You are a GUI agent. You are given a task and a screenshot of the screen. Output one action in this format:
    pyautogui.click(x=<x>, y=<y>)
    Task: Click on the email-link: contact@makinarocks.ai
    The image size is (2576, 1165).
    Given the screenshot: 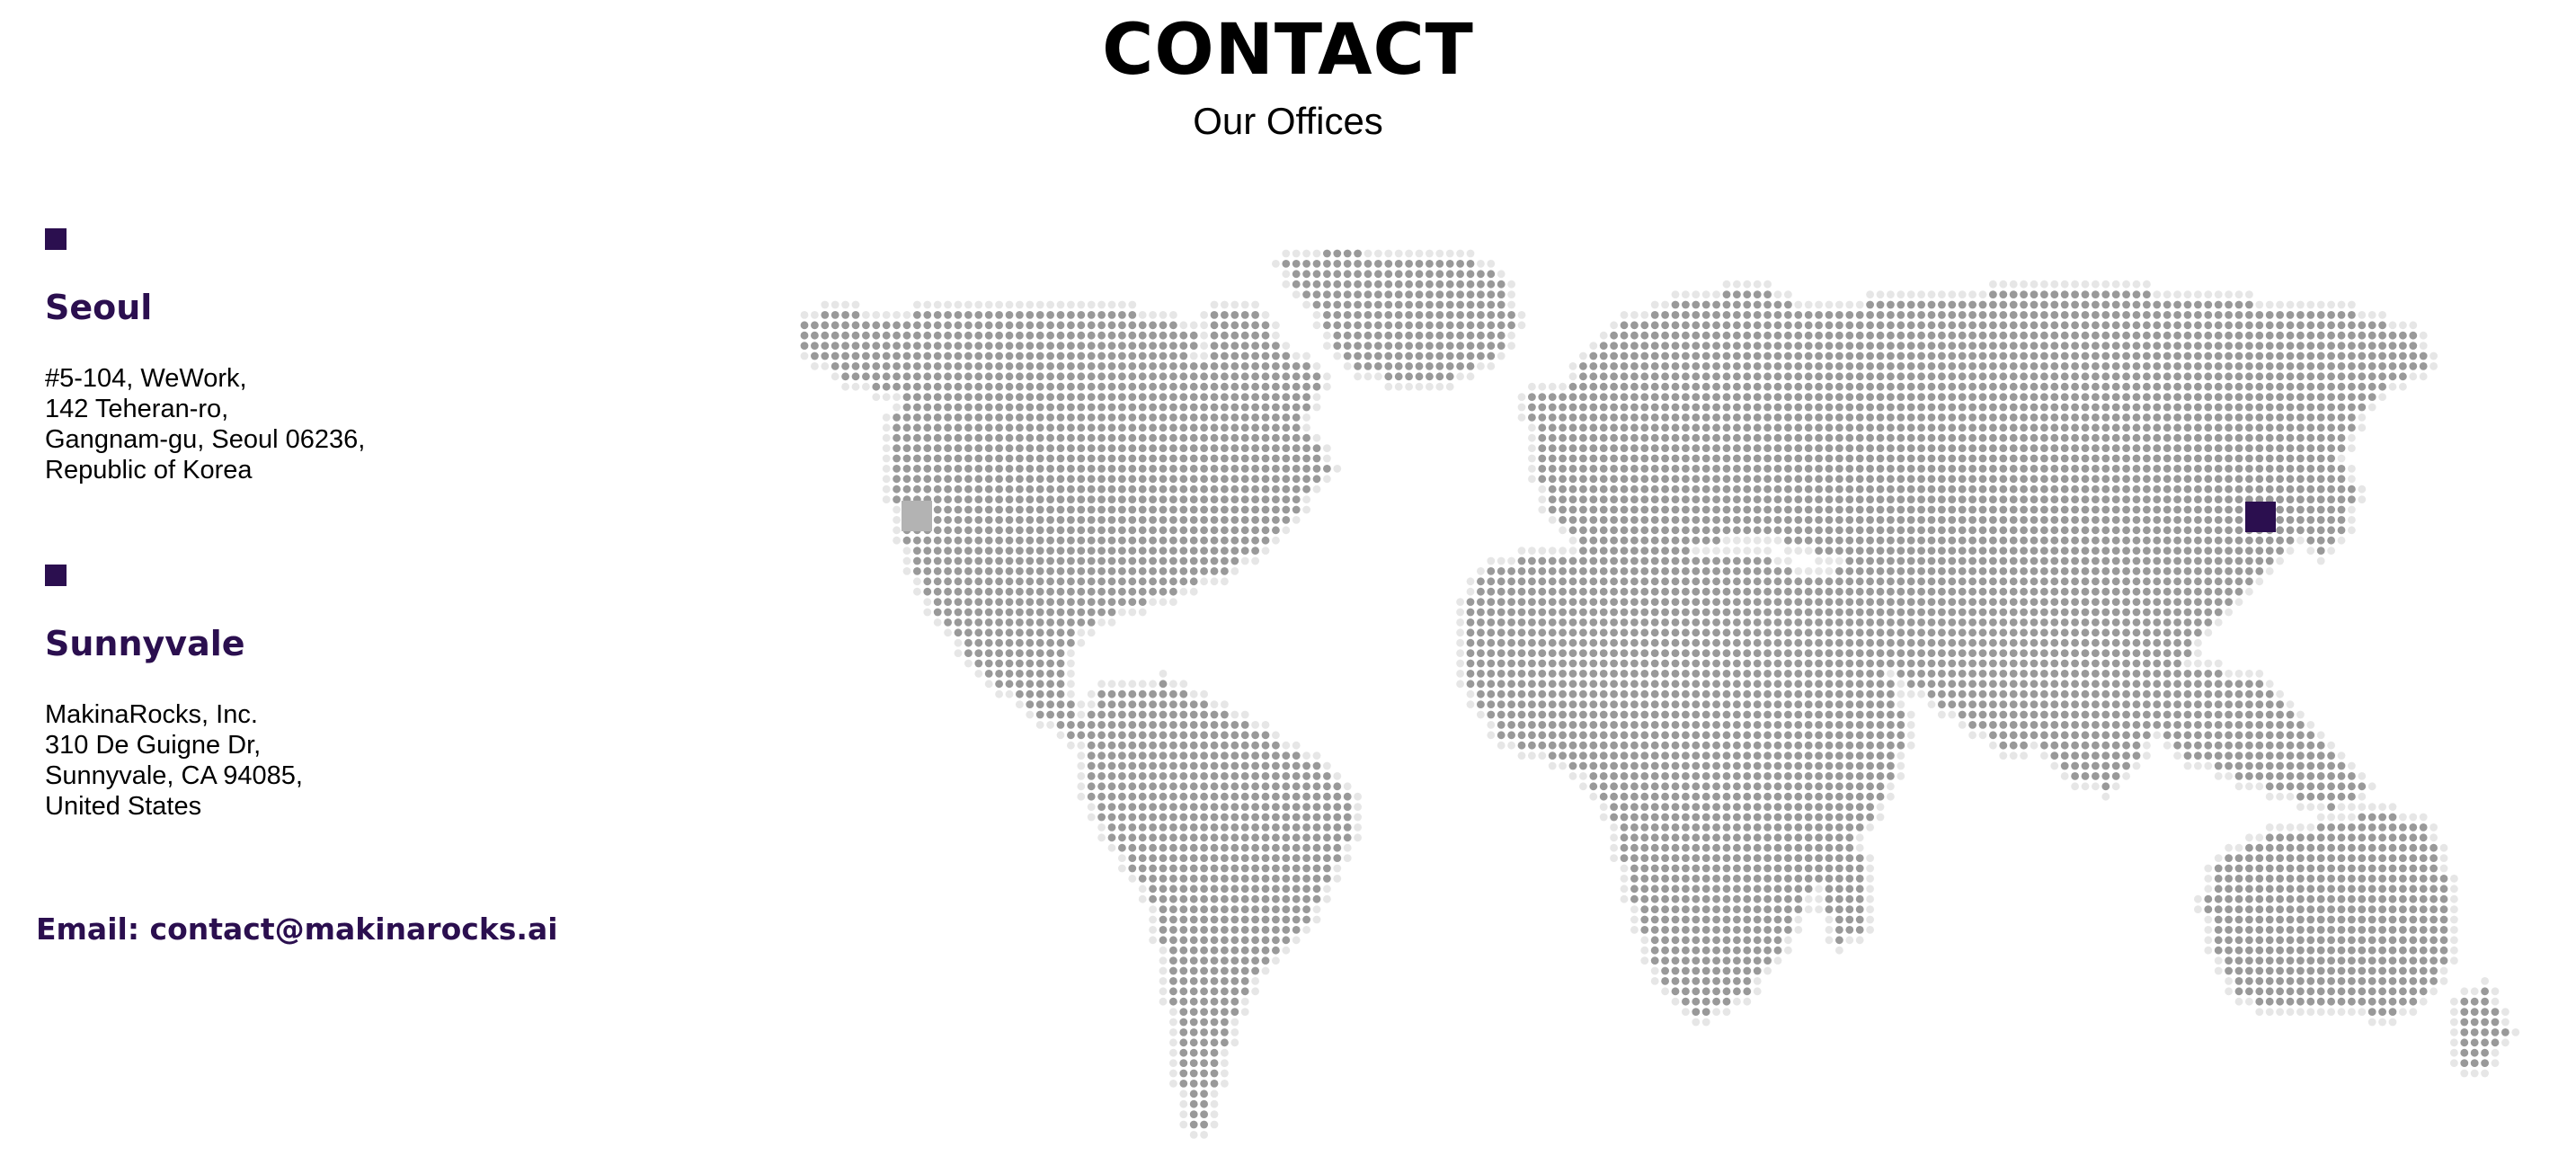 What is the action you would take?
    pyautogui.click(x=354, y=930)
    